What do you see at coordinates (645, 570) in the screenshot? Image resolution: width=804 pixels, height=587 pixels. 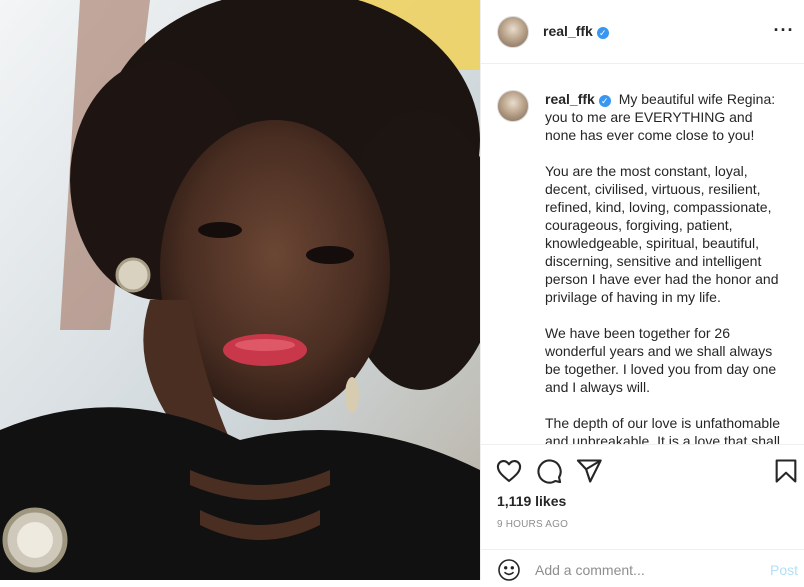 I see `comment-input` at bounding box center [645, 570].